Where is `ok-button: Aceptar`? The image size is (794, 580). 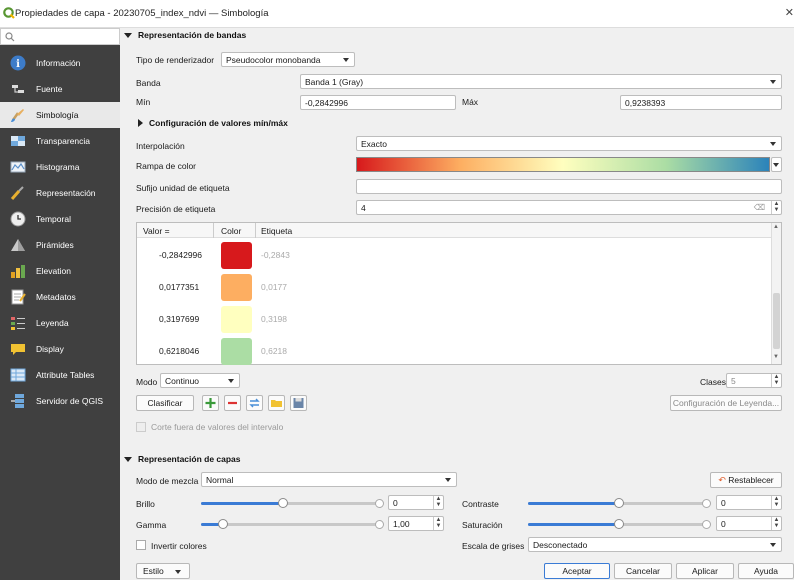
ok-button: Aceptar is located at coordinates (577, 571).